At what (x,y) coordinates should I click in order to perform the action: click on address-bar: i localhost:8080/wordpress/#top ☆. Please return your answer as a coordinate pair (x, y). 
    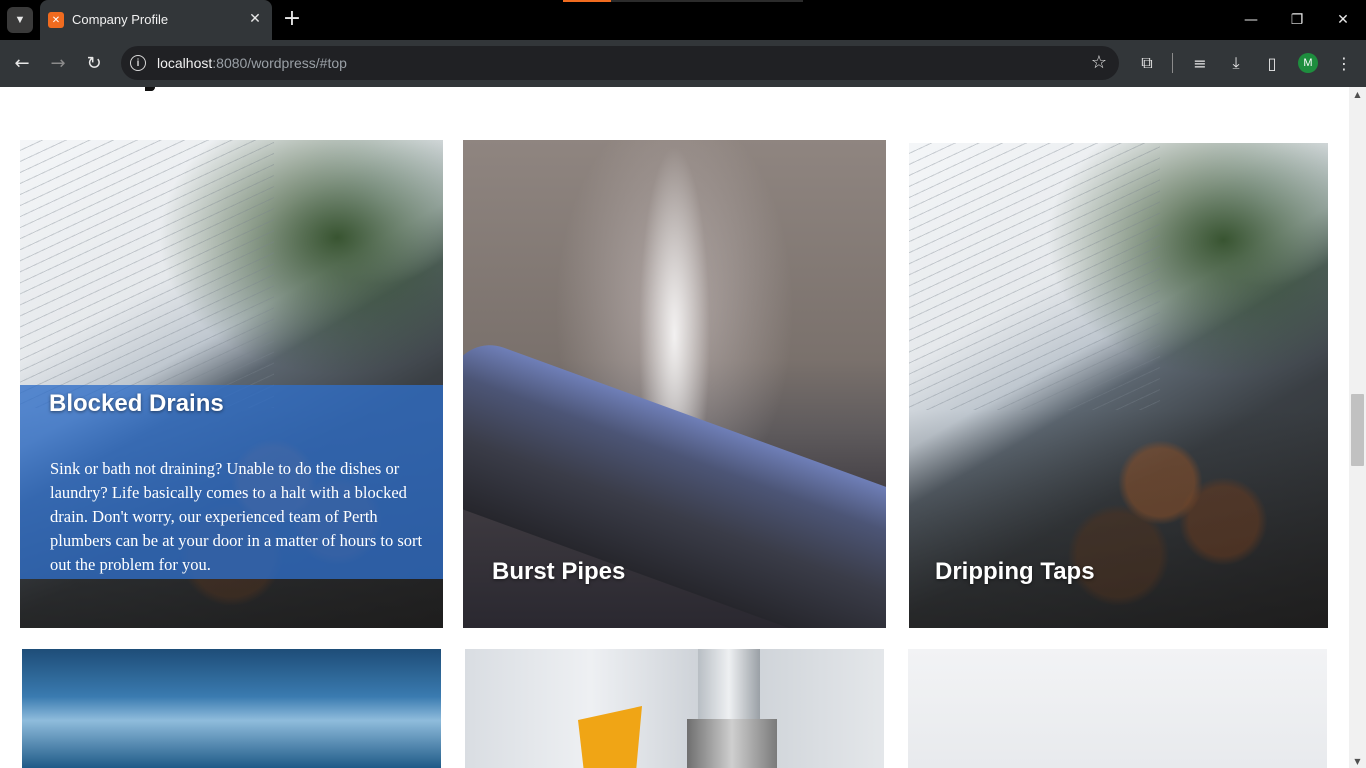
    Looking at the image, I should click on (620, 63).